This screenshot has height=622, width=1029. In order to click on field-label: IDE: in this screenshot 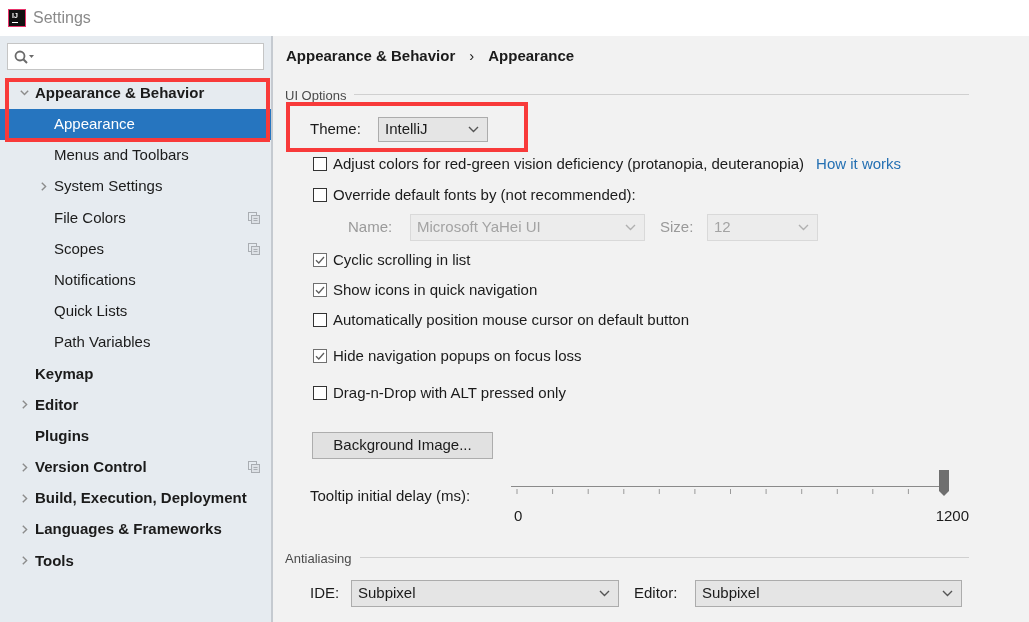, I will do `click(325, 593)`.